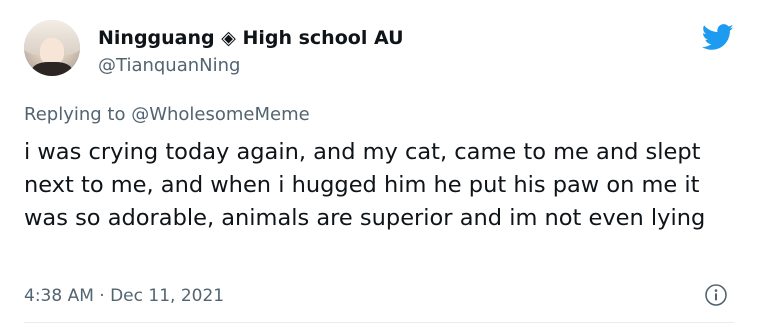 The height and width of the screenshot is (329, 758). Describe the element at coordinates (124, 296) in the screenshot. I see `tweet-timestamp: 4:38 AM · Dec 11, 2021` at that location.